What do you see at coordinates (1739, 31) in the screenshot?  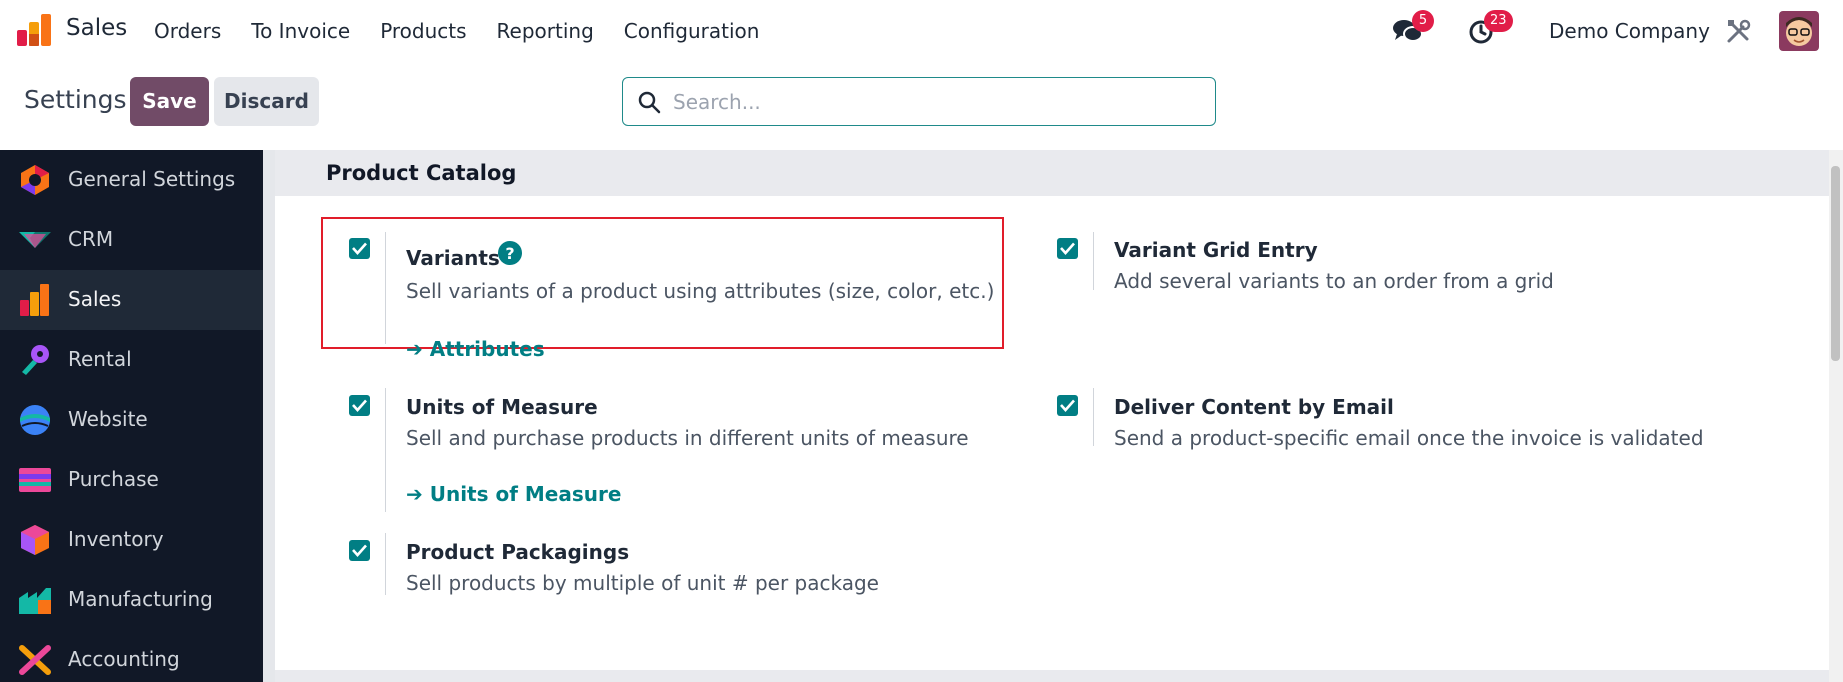 I see `debug-tools-icon` at bounding box center [1739, 31].